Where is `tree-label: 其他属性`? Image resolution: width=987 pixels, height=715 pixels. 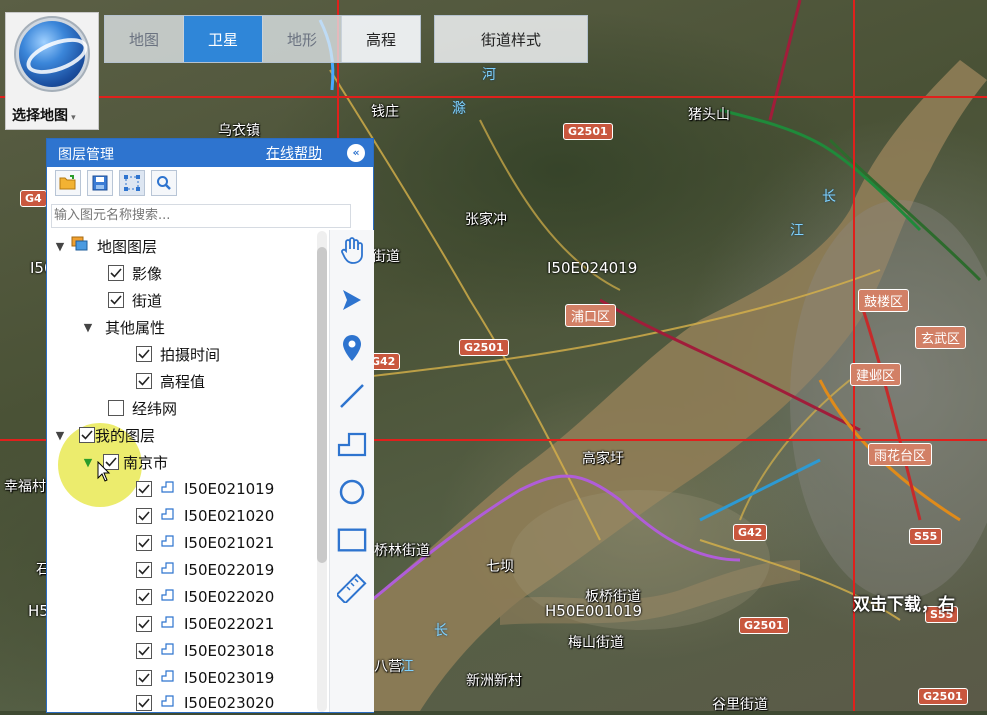
tree-label: 其他属性 is located at coordinates (135, 327).